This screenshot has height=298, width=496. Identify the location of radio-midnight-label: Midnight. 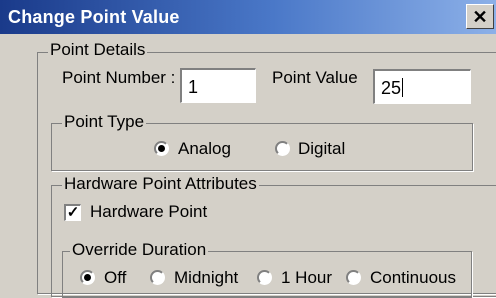
(206, 278).